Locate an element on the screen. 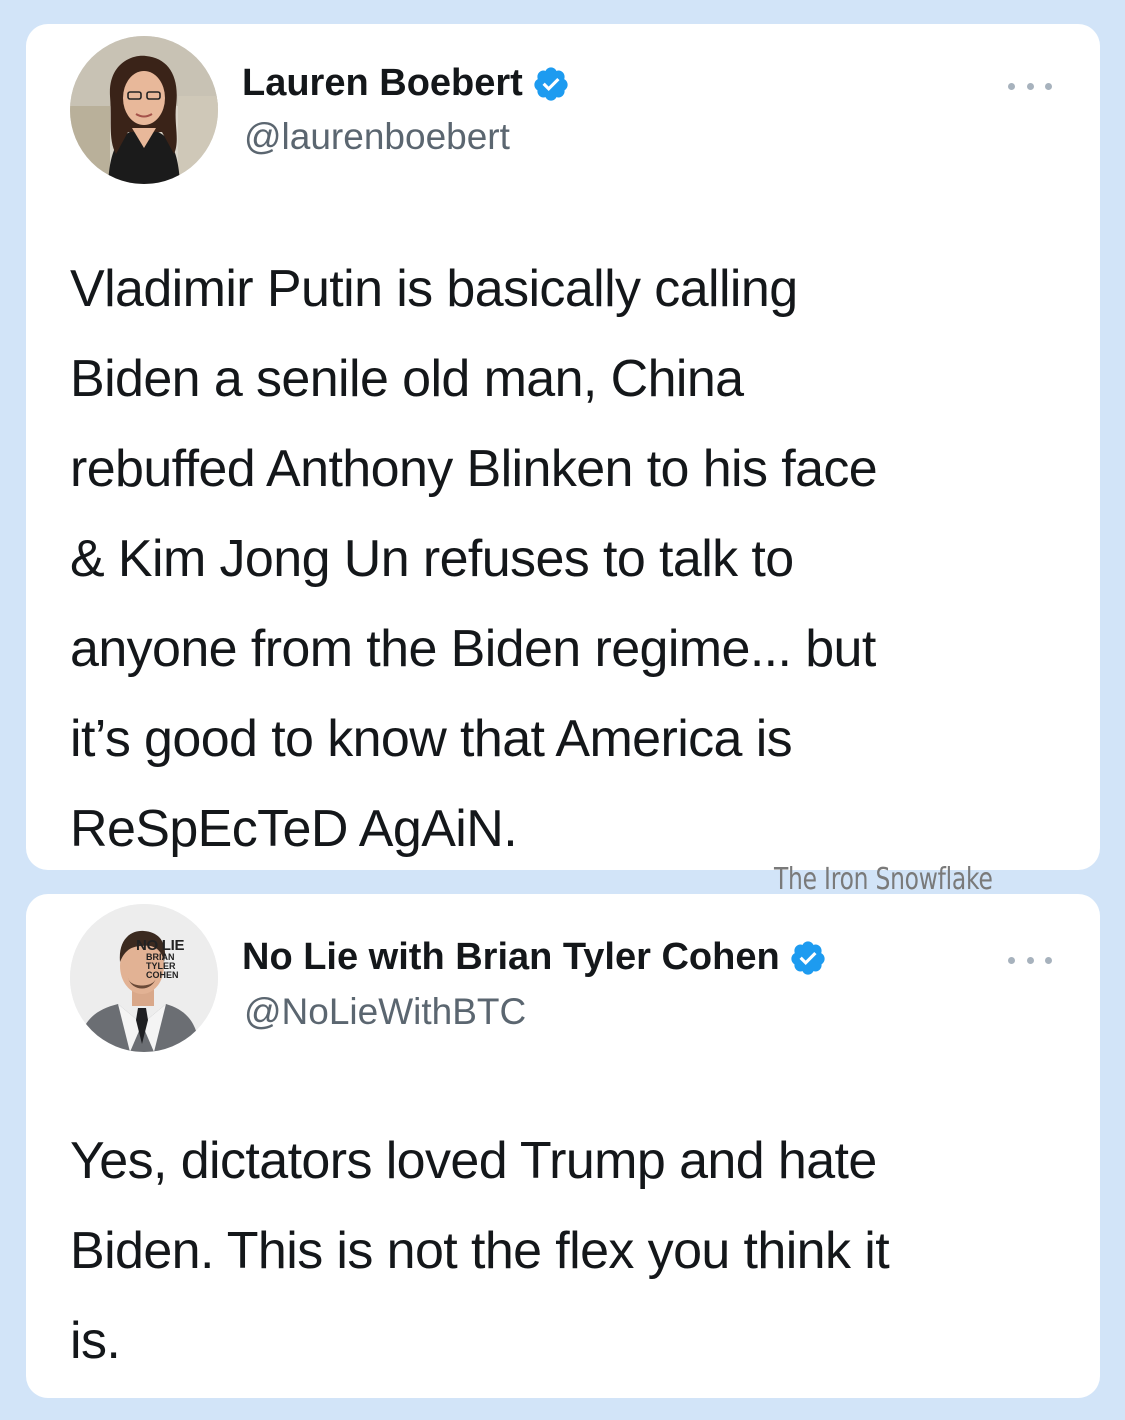  profile-photo-icon is located at coordinates (144, 110).